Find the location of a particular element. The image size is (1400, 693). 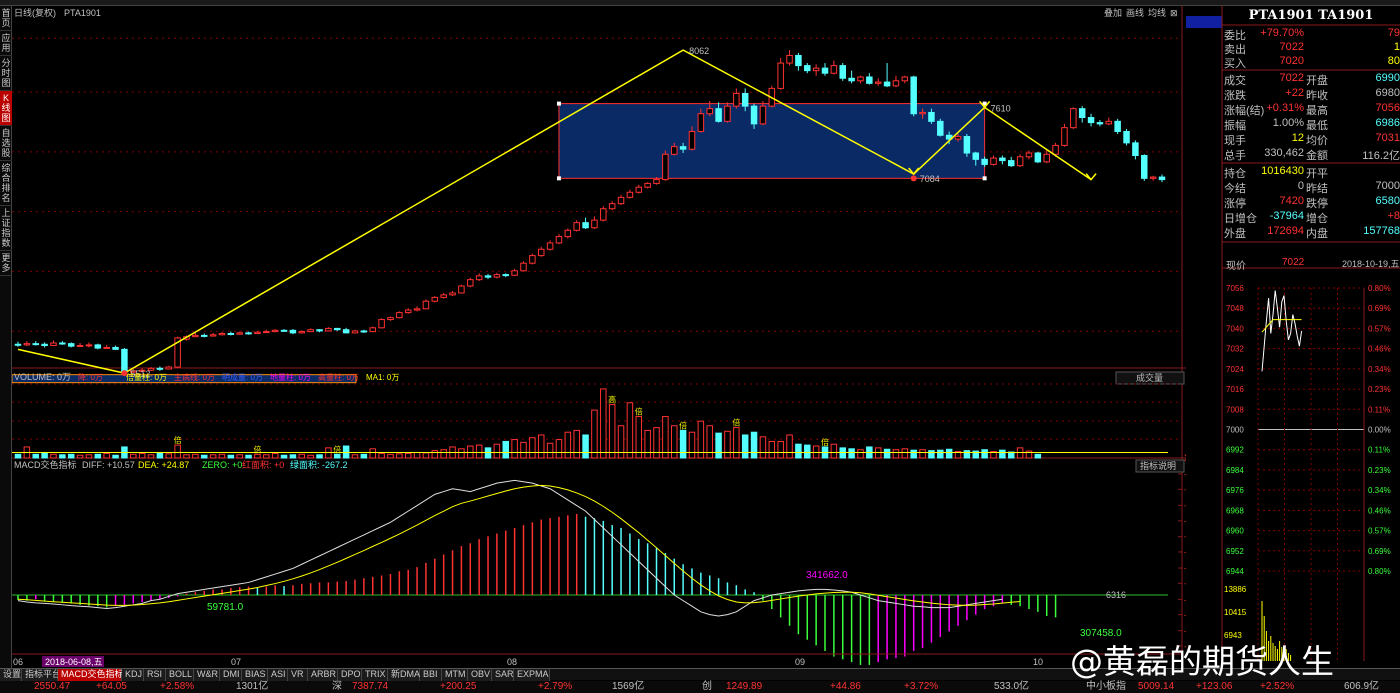

tab-15: BBI is located at coordinates (431, 675).